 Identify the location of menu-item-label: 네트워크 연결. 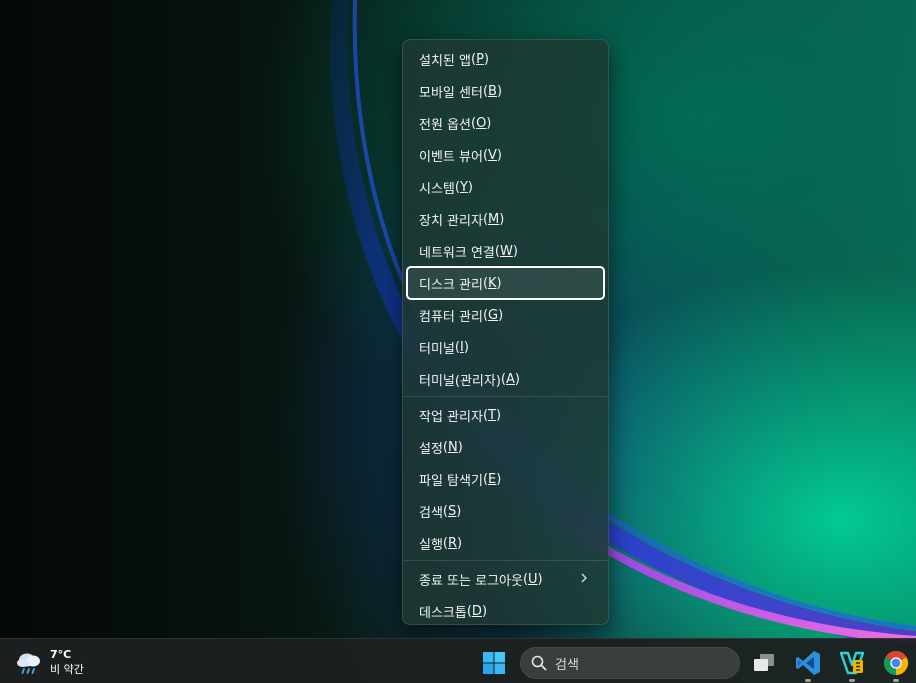
(457, 253).